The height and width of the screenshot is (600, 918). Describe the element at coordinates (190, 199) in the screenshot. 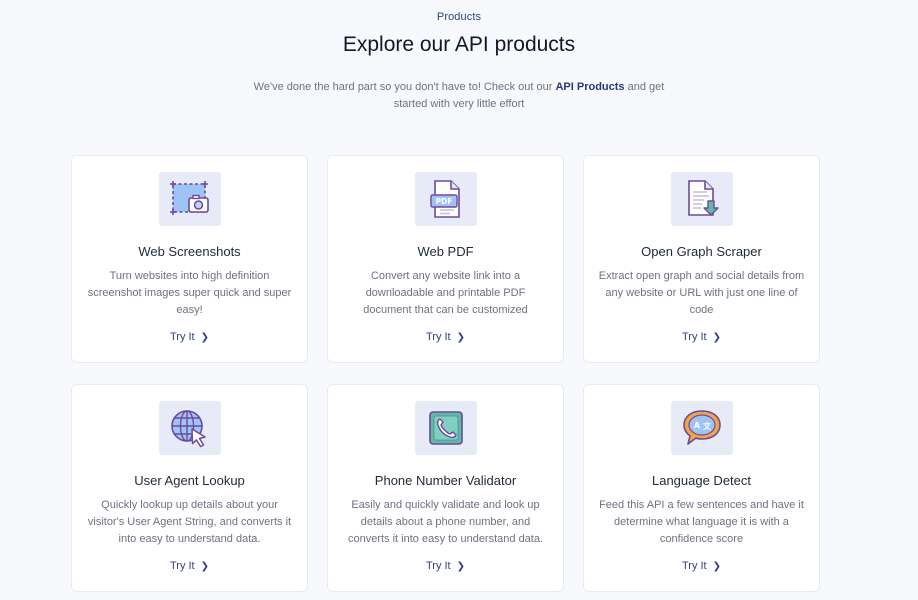

I see `screenshot-icon` at that location.